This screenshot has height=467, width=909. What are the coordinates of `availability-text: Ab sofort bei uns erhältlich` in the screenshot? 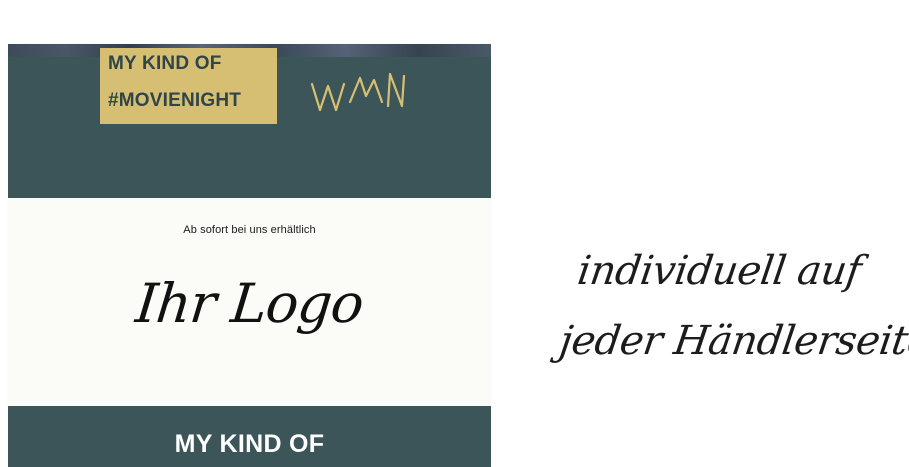 It's located at (249, 230).